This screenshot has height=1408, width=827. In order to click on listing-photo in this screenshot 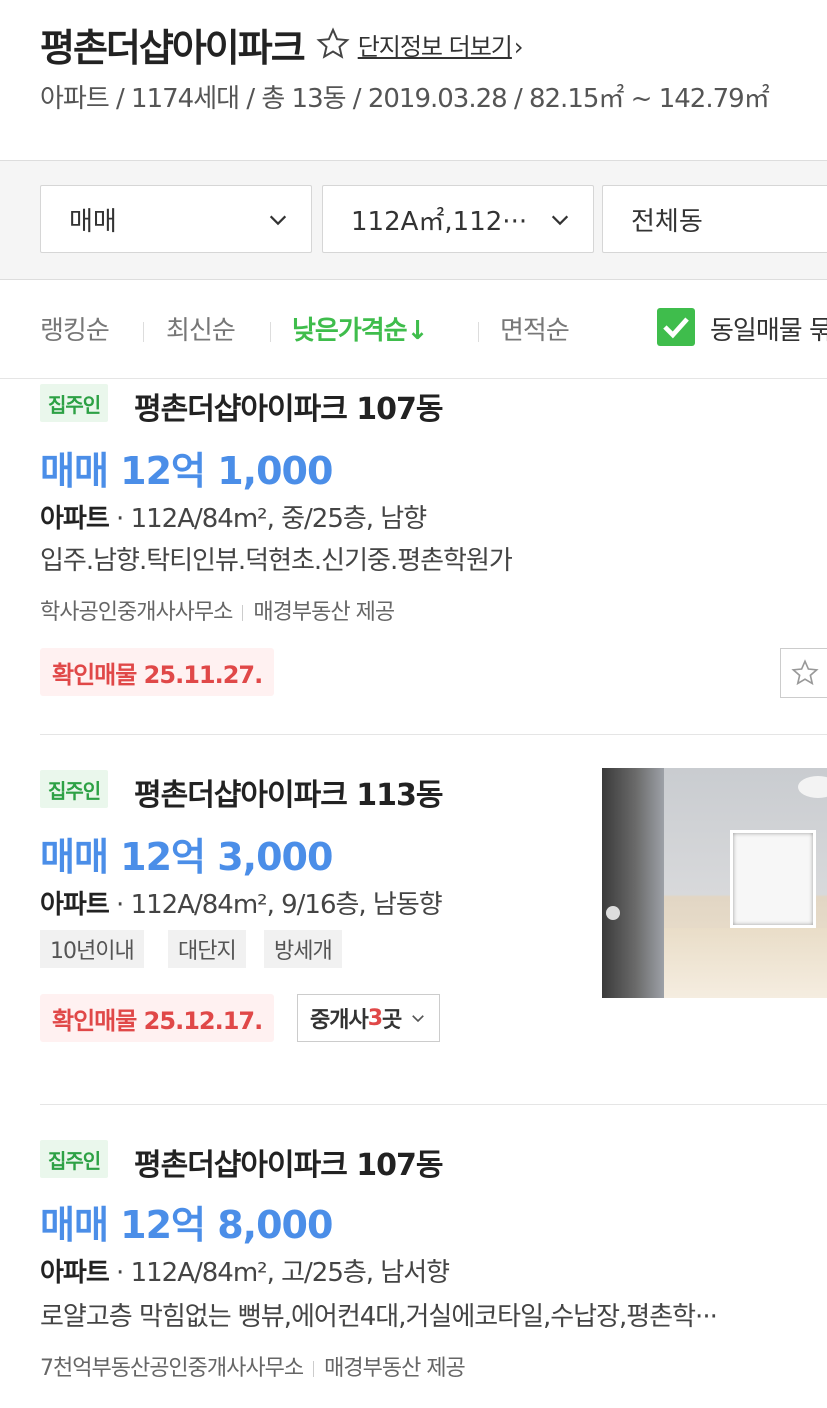, I will do `click(714, 883)`.